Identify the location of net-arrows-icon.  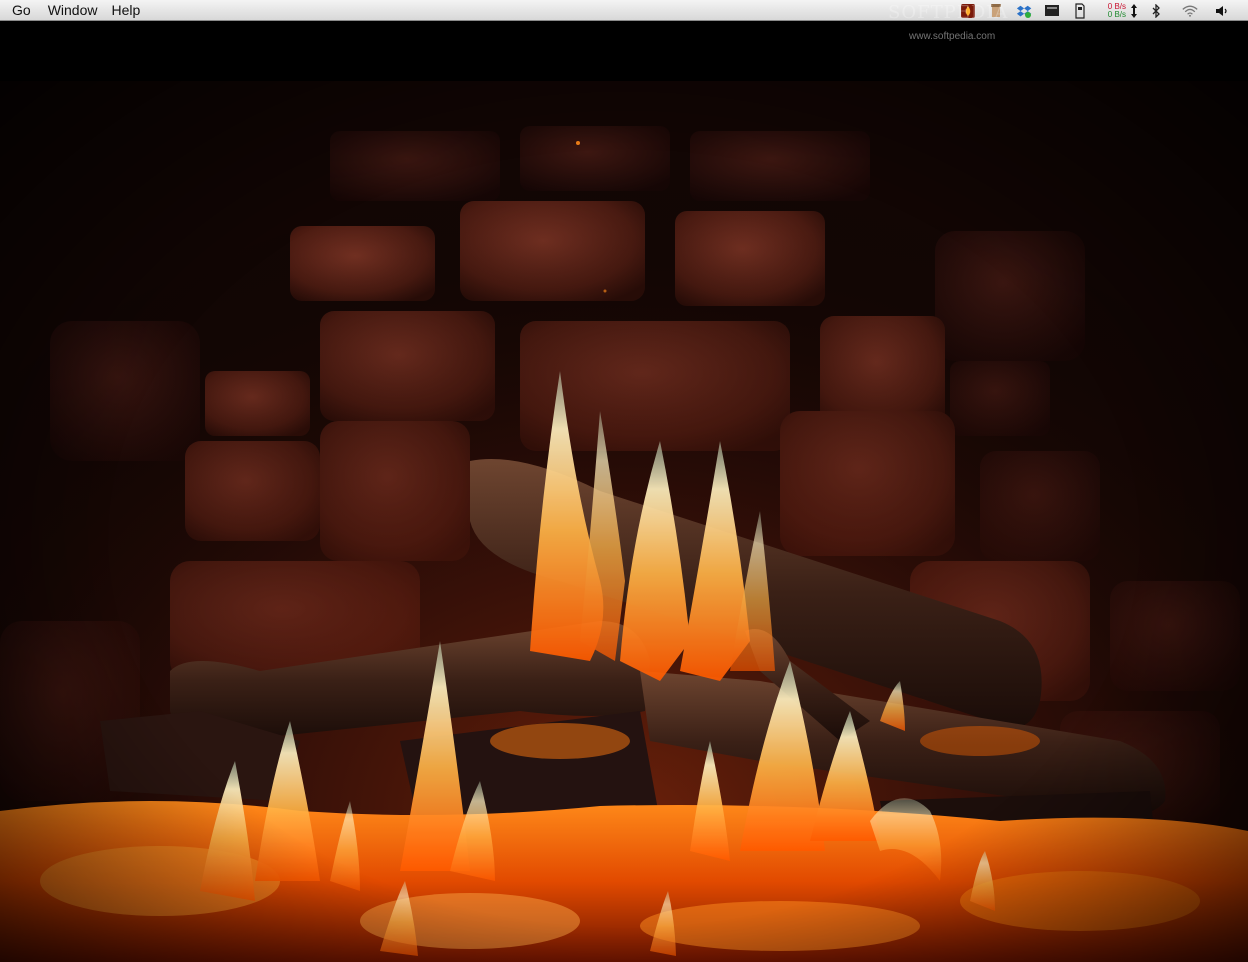
(1134, 11).